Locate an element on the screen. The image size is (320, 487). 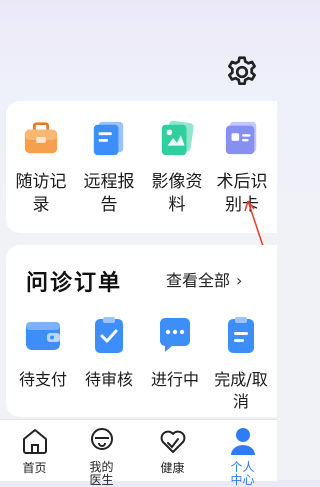
view-all-label: 查看全部 is located at coordinates (198, 280).